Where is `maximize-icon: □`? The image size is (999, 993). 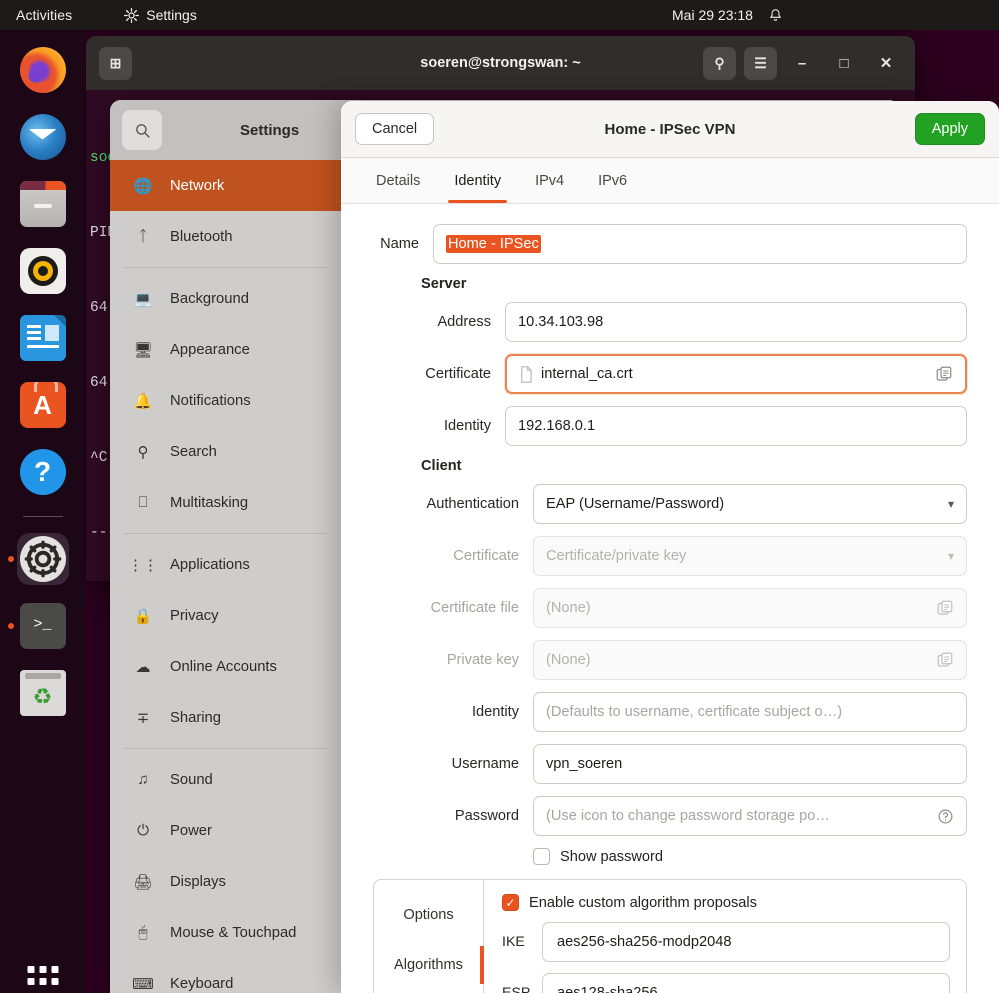 maximize-icon: □ is located at coordinates (844, 63).